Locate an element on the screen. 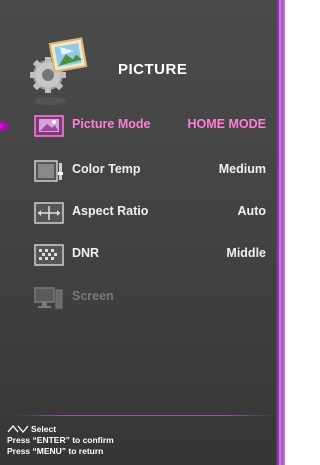 This screenshot has width=320, height=465. menu-item-label: Screen is located at coordinates (93, 296).